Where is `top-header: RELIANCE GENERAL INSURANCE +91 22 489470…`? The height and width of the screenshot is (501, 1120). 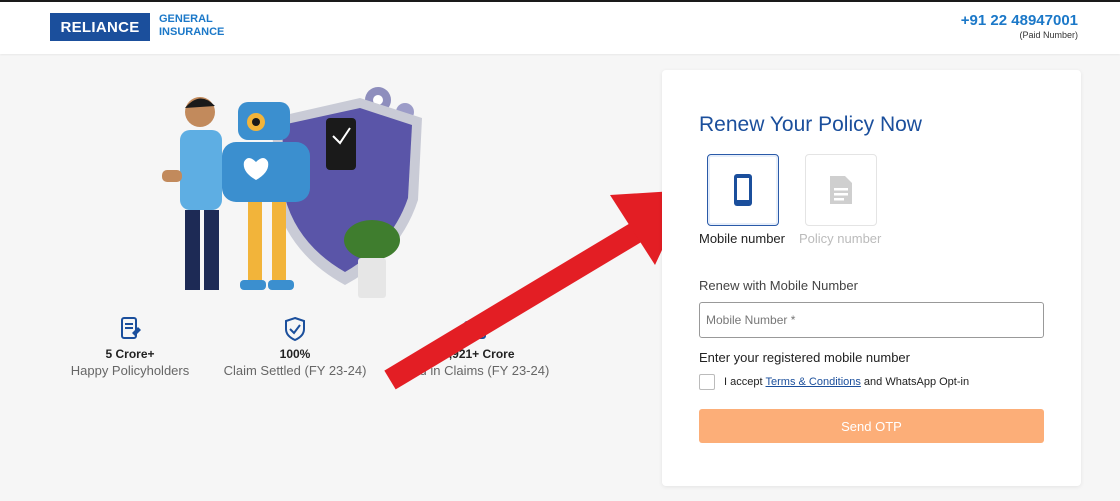 top-header: RELIANCE GENERAL INSURANCE +91 22 489470… is located at coordinates (560, 27).